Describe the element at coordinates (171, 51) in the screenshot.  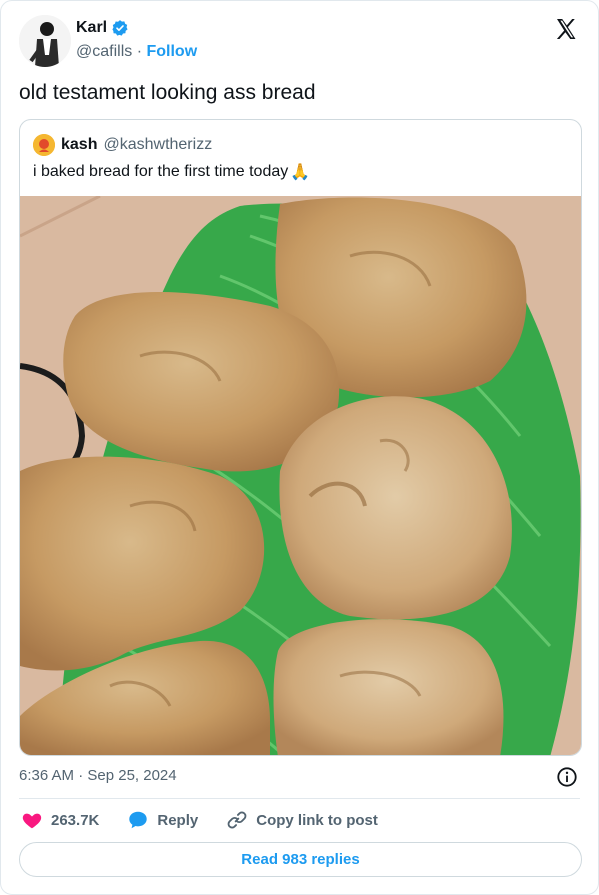
I see `follow-button: Follow` at that location.